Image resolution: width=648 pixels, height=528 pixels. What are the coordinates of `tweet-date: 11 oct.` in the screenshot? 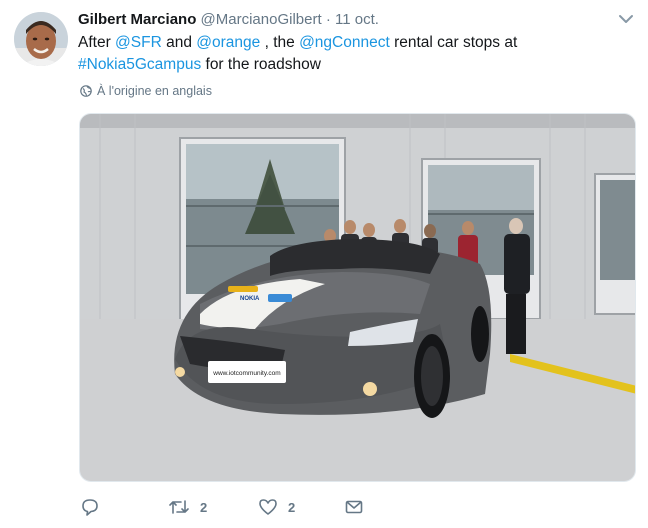 It's located at (357, 19).